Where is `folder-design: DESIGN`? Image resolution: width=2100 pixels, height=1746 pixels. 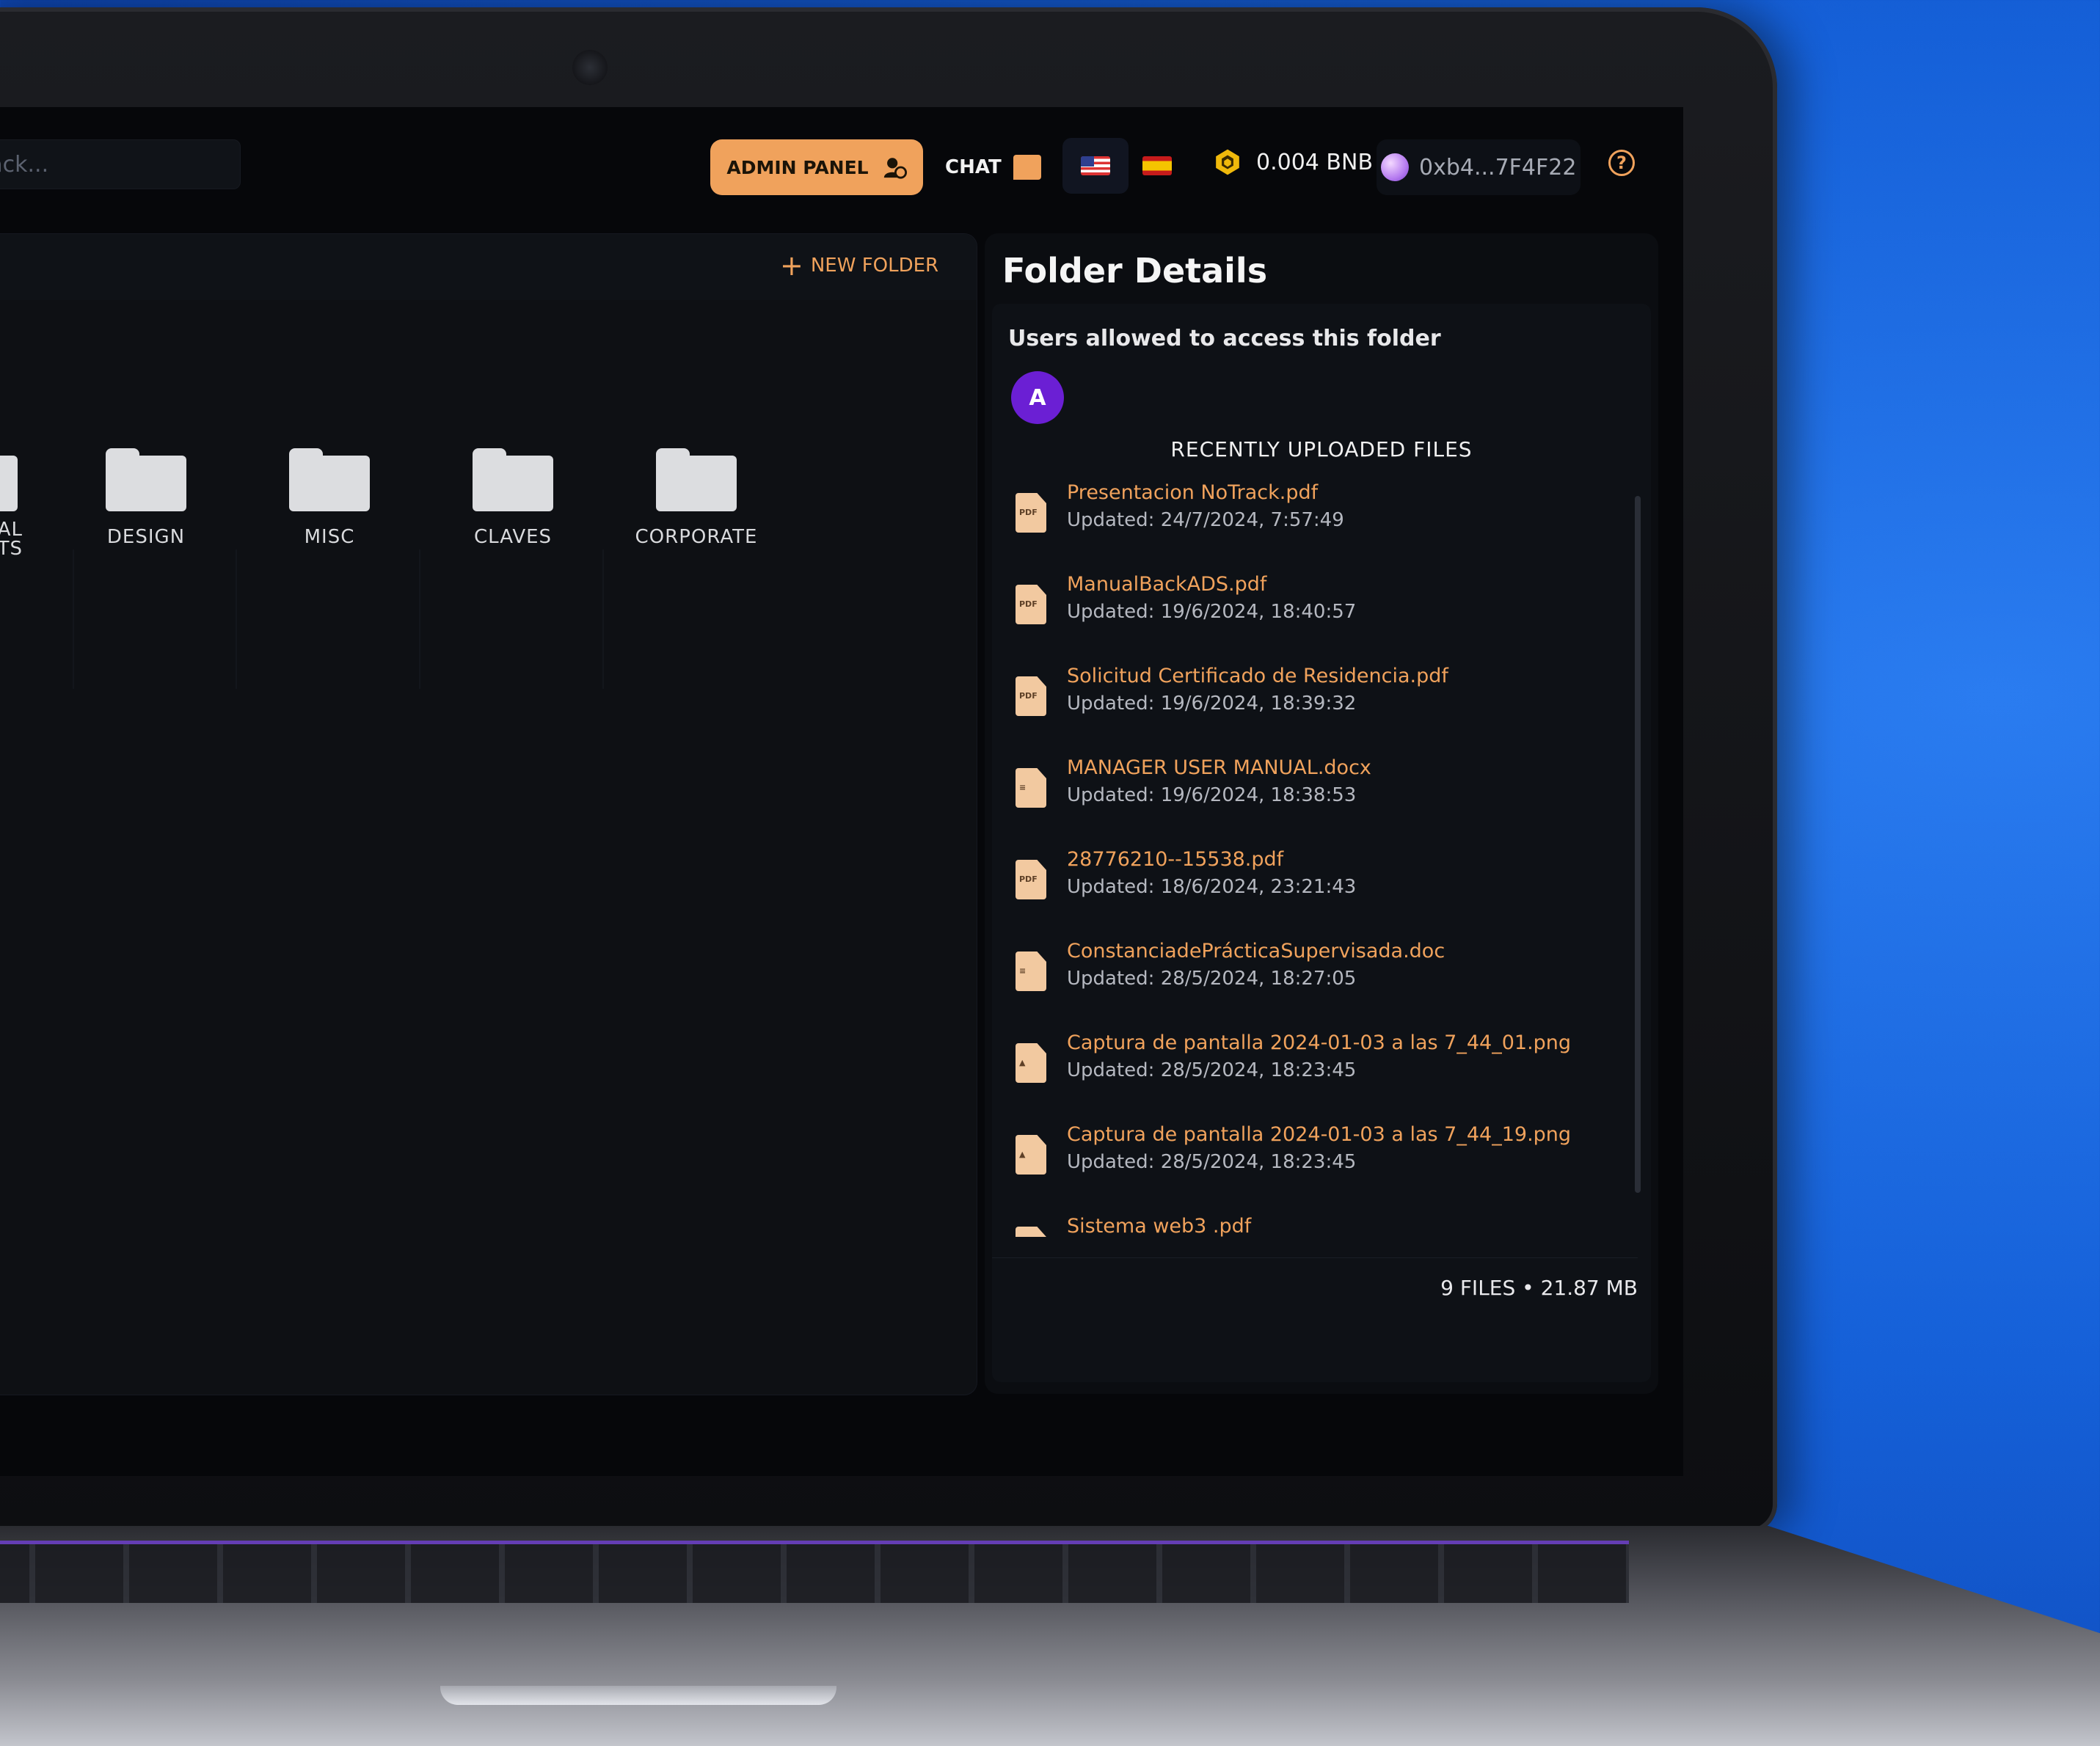
folder-design: DESIGN is located at coordinates (146, 498).